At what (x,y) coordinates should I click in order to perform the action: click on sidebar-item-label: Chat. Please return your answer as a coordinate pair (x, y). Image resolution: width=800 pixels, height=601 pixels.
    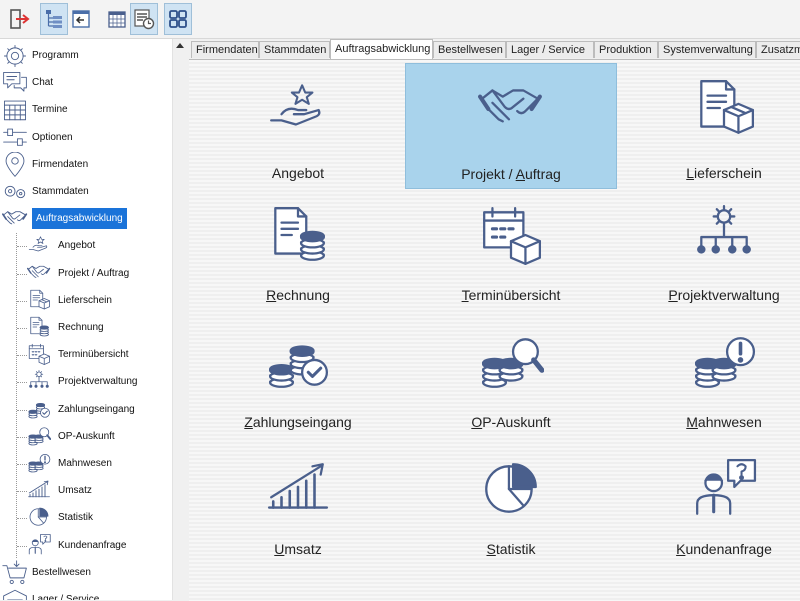
    Looking at the image, I should click on (43, 83).